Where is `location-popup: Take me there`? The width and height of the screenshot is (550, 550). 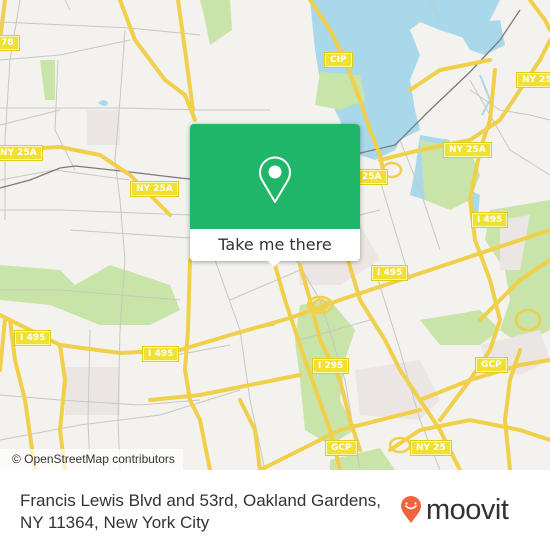 location-popup: Take me there is located at coordinates (275, 195).